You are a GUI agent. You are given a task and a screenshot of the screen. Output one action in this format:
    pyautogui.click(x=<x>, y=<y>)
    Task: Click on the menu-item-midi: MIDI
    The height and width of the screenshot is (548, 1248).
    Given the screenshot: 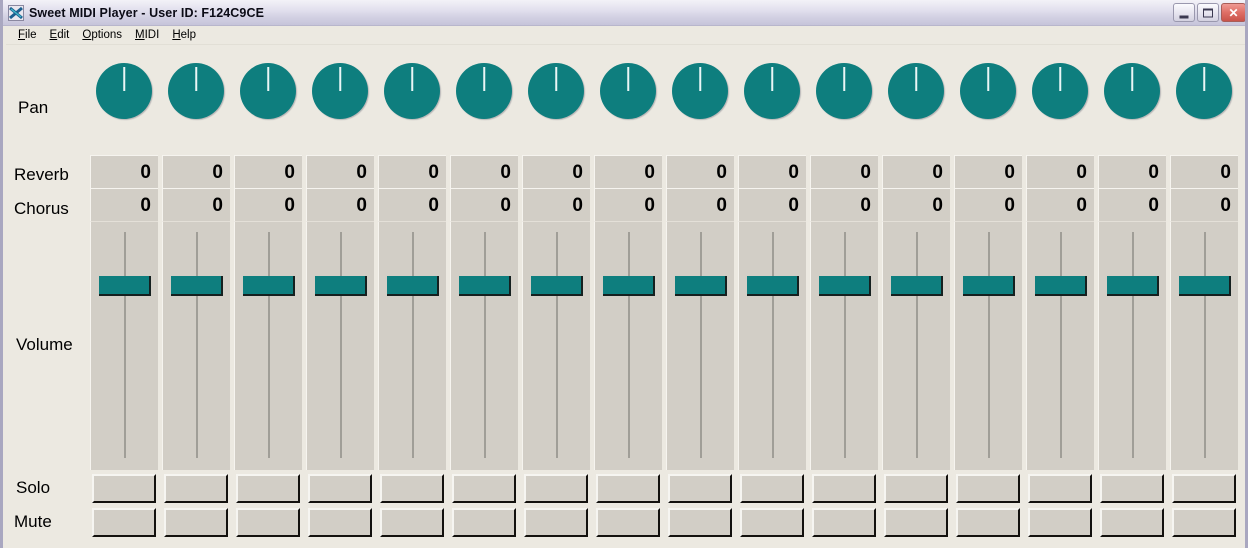 What is the action you would take?
    pyautogui.click(x=147, y=35)
    